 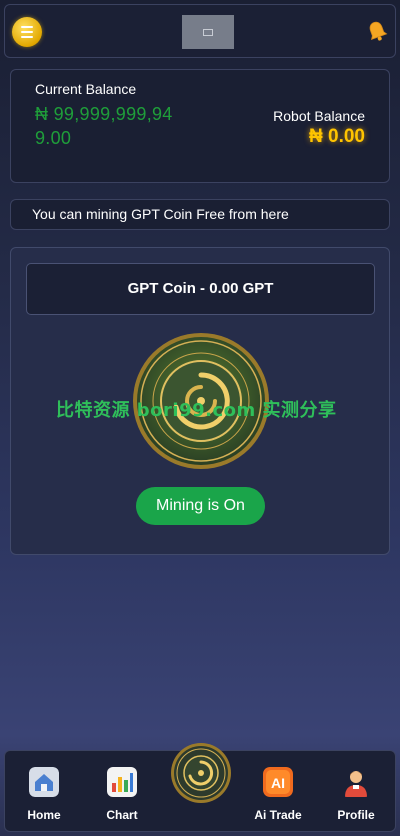 What do you see at coordinates (377, 31) in the screenshot?
I see `bell-icon` at bounding box center [377, 31].